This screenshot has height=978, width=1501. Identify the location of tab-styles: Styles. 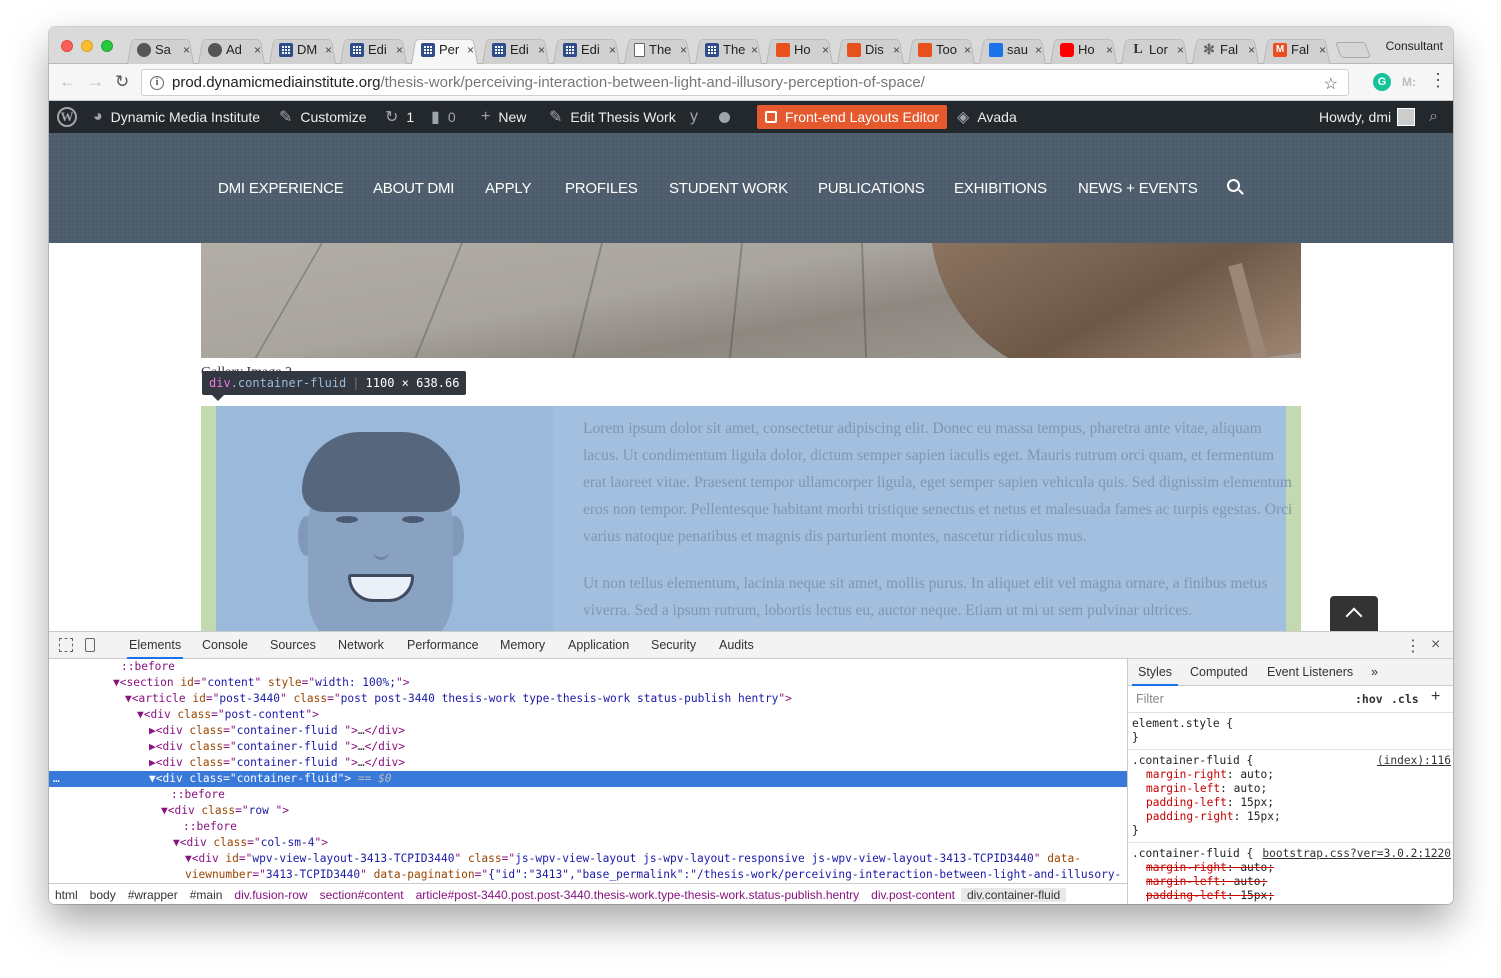
(1155, 675).